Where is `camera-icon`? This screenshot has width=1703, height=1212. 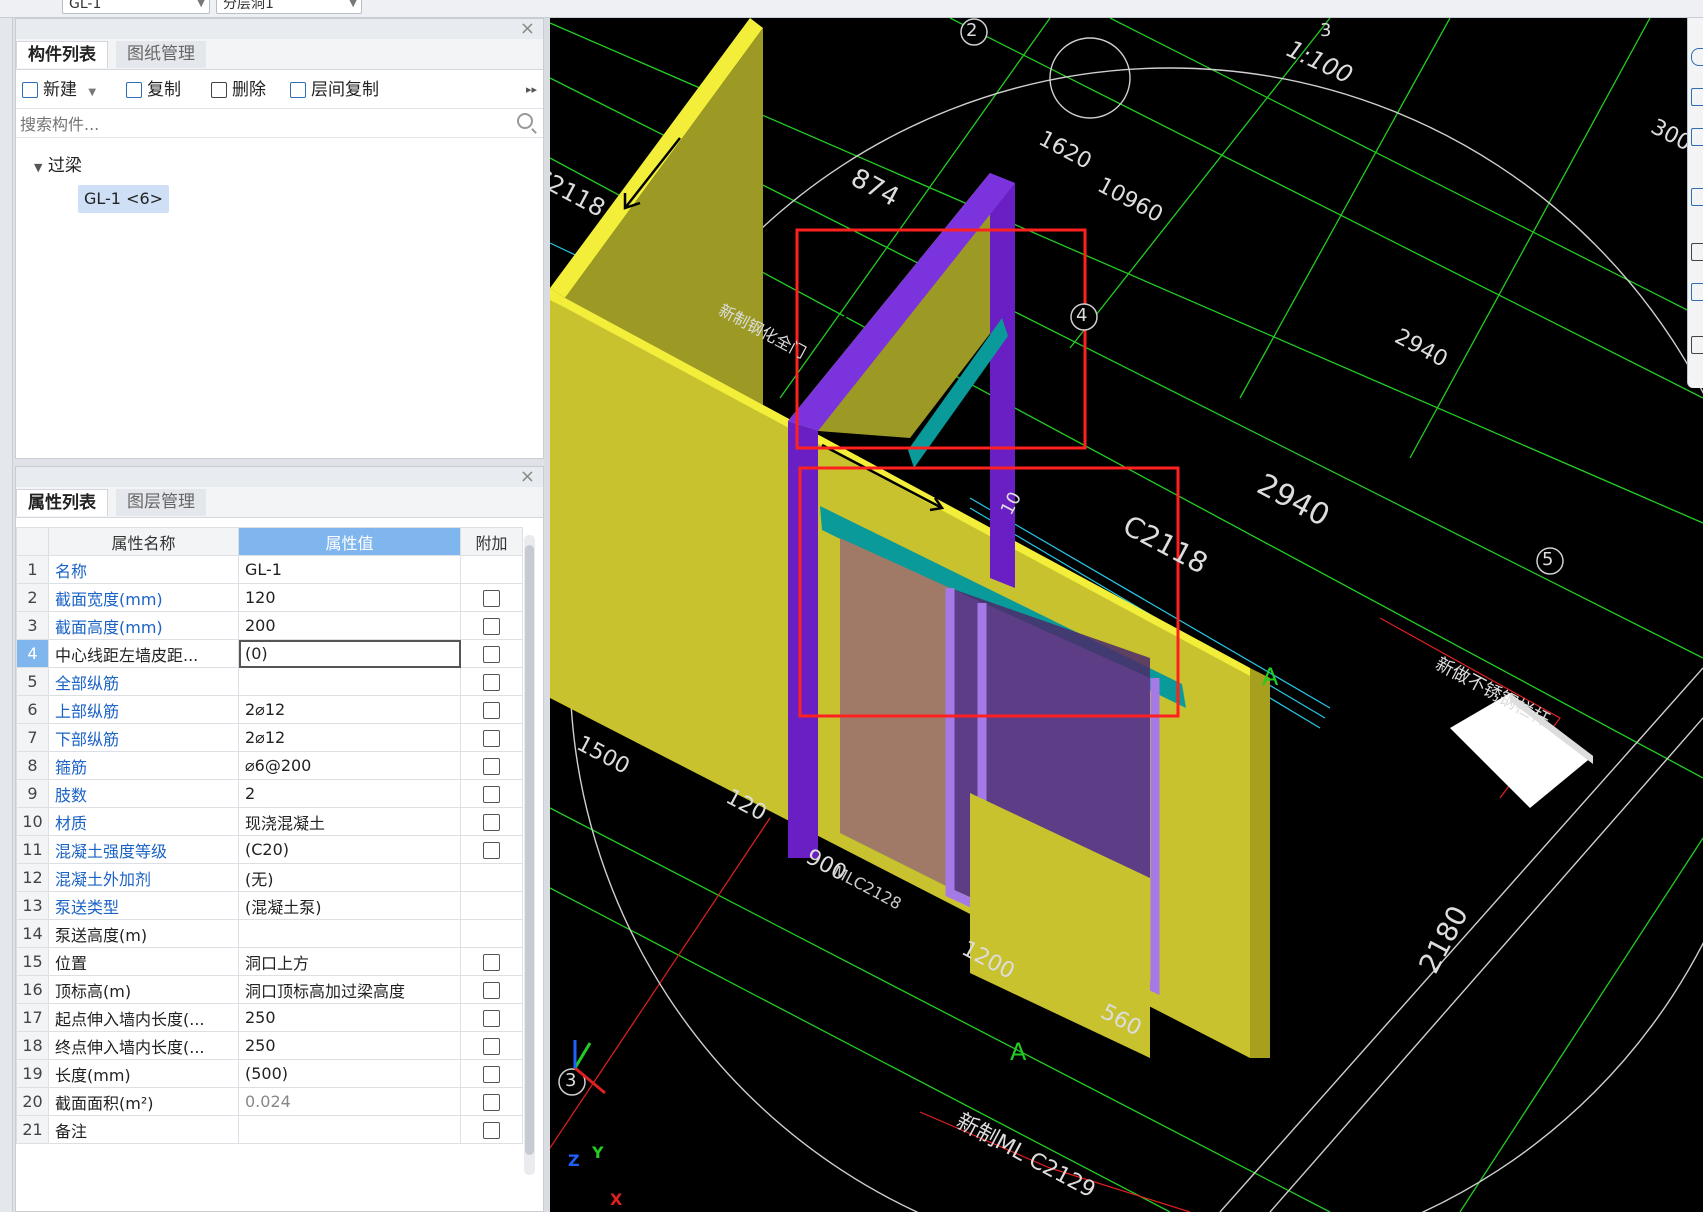 camera-icon is located at coordinates (1697, 292).